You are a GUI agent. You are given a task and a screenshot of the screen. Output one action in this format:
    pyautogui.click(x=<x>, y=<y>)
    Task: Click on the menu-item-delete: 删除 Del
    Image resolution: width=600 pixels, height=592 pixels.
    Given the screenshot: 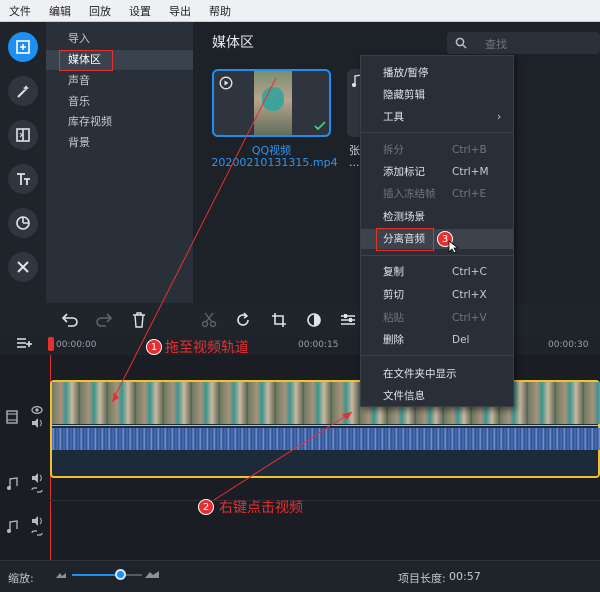 What is the action you would take?
    pyautogui.click(x=437, y=340)
    